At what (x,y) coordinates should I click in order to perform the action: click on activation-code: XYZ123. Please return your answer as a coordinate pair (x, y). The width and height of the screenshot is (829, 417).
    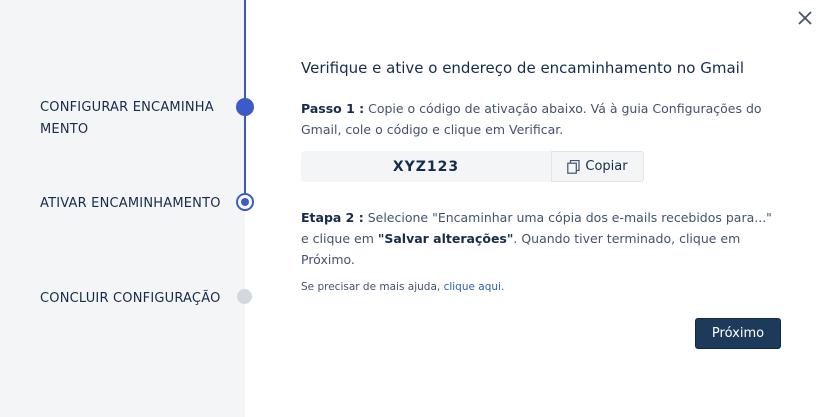
    Looking at the image, I should click on (426, 166).